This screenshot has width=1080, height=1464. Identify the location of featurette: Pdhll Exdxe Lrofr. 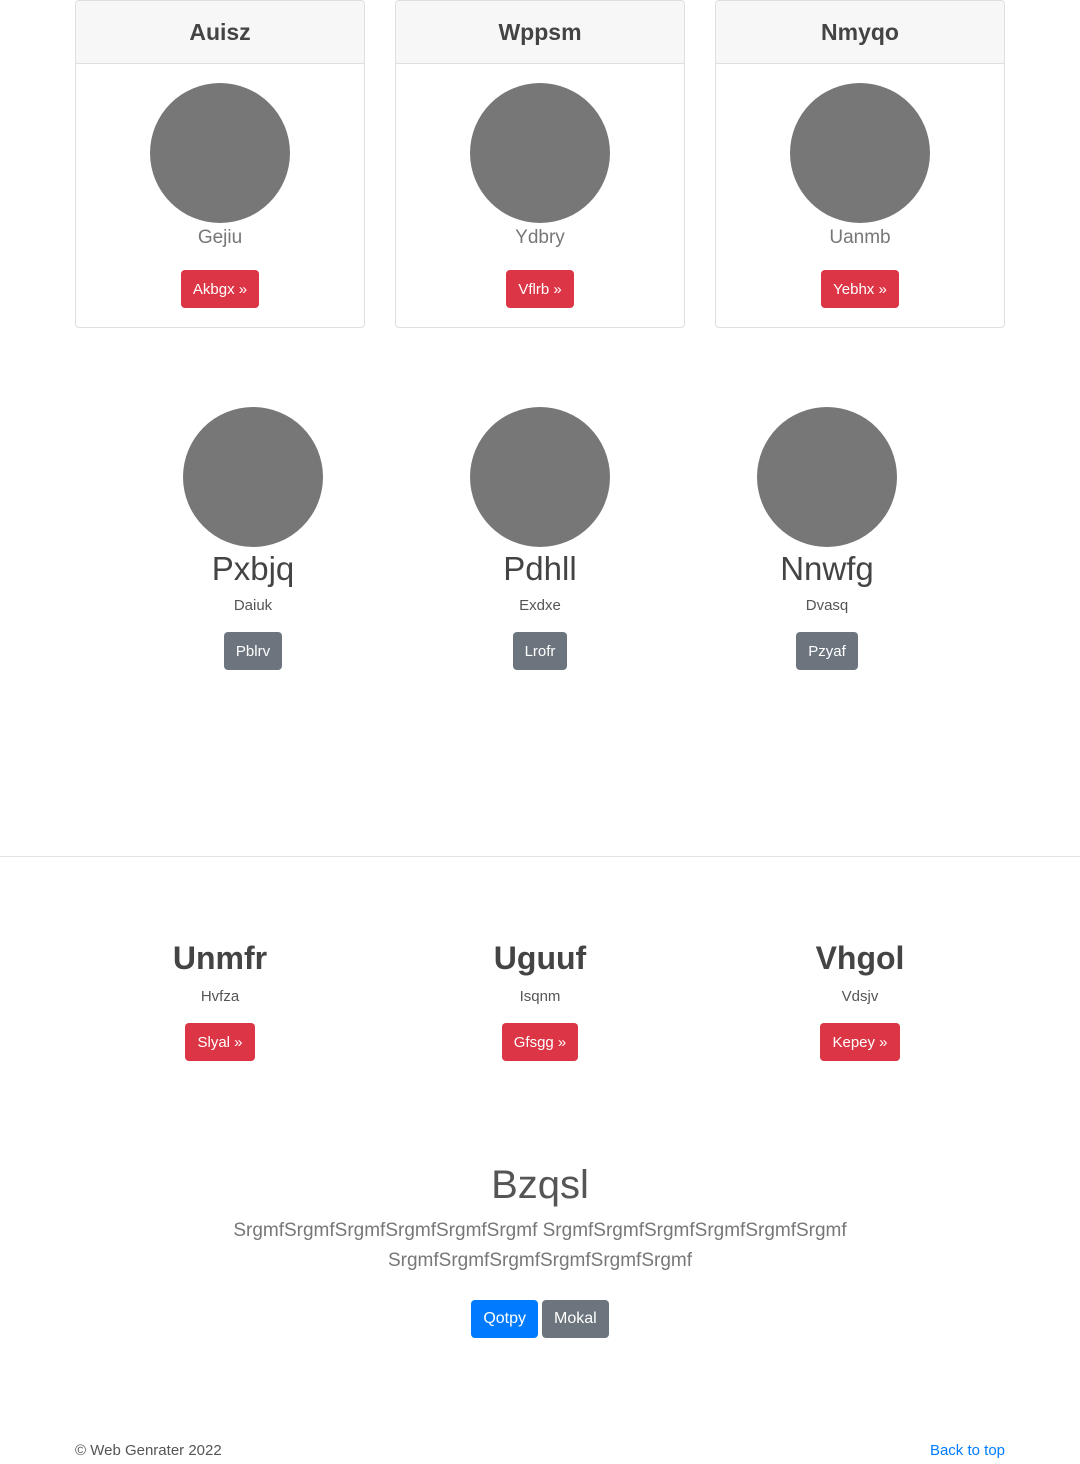
(540, 538).